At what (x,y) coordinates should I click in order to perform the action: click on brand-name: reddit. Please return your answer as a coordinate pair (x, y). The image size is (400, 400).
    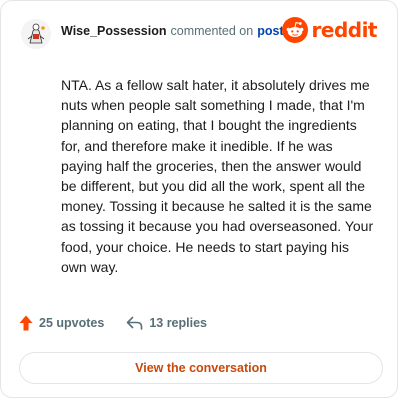
    Looking at the image, I should click on (344, 30).